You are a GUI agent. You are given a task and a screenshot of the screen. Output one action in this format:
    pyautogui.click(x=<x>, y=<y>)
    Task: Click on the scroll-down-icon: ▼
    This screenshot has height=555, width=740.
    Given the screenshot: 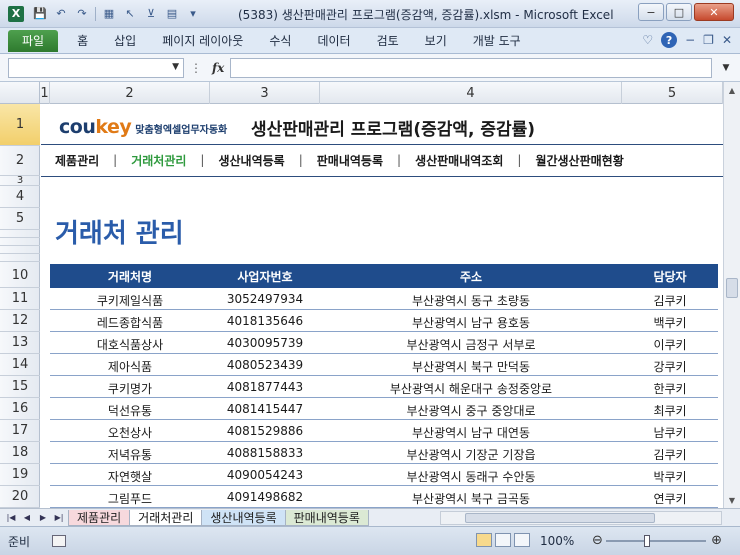 What is the action you would take?
    pyautogui.click(x=732, y=500)
    